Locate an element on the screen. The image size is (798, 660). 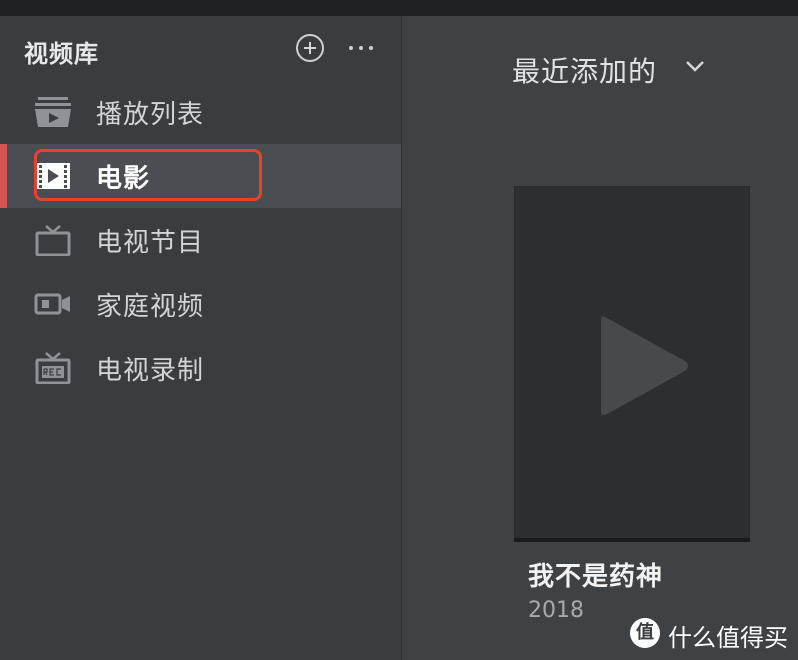
sidebar-item-tv-recordings: 电视录制 is located at coordinates (200, 368).